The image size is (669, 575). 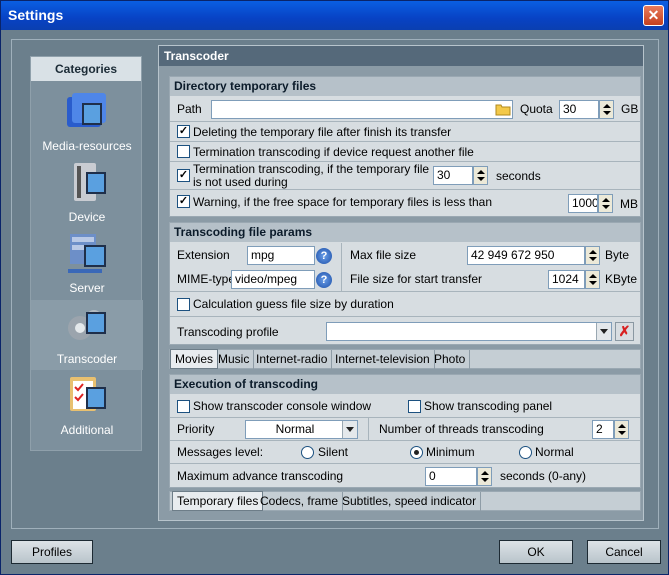 What do you see at coordinates (220, 452) in the screenshot?
I see `messages-label: Messages level:` at bounding box center [220, 452].